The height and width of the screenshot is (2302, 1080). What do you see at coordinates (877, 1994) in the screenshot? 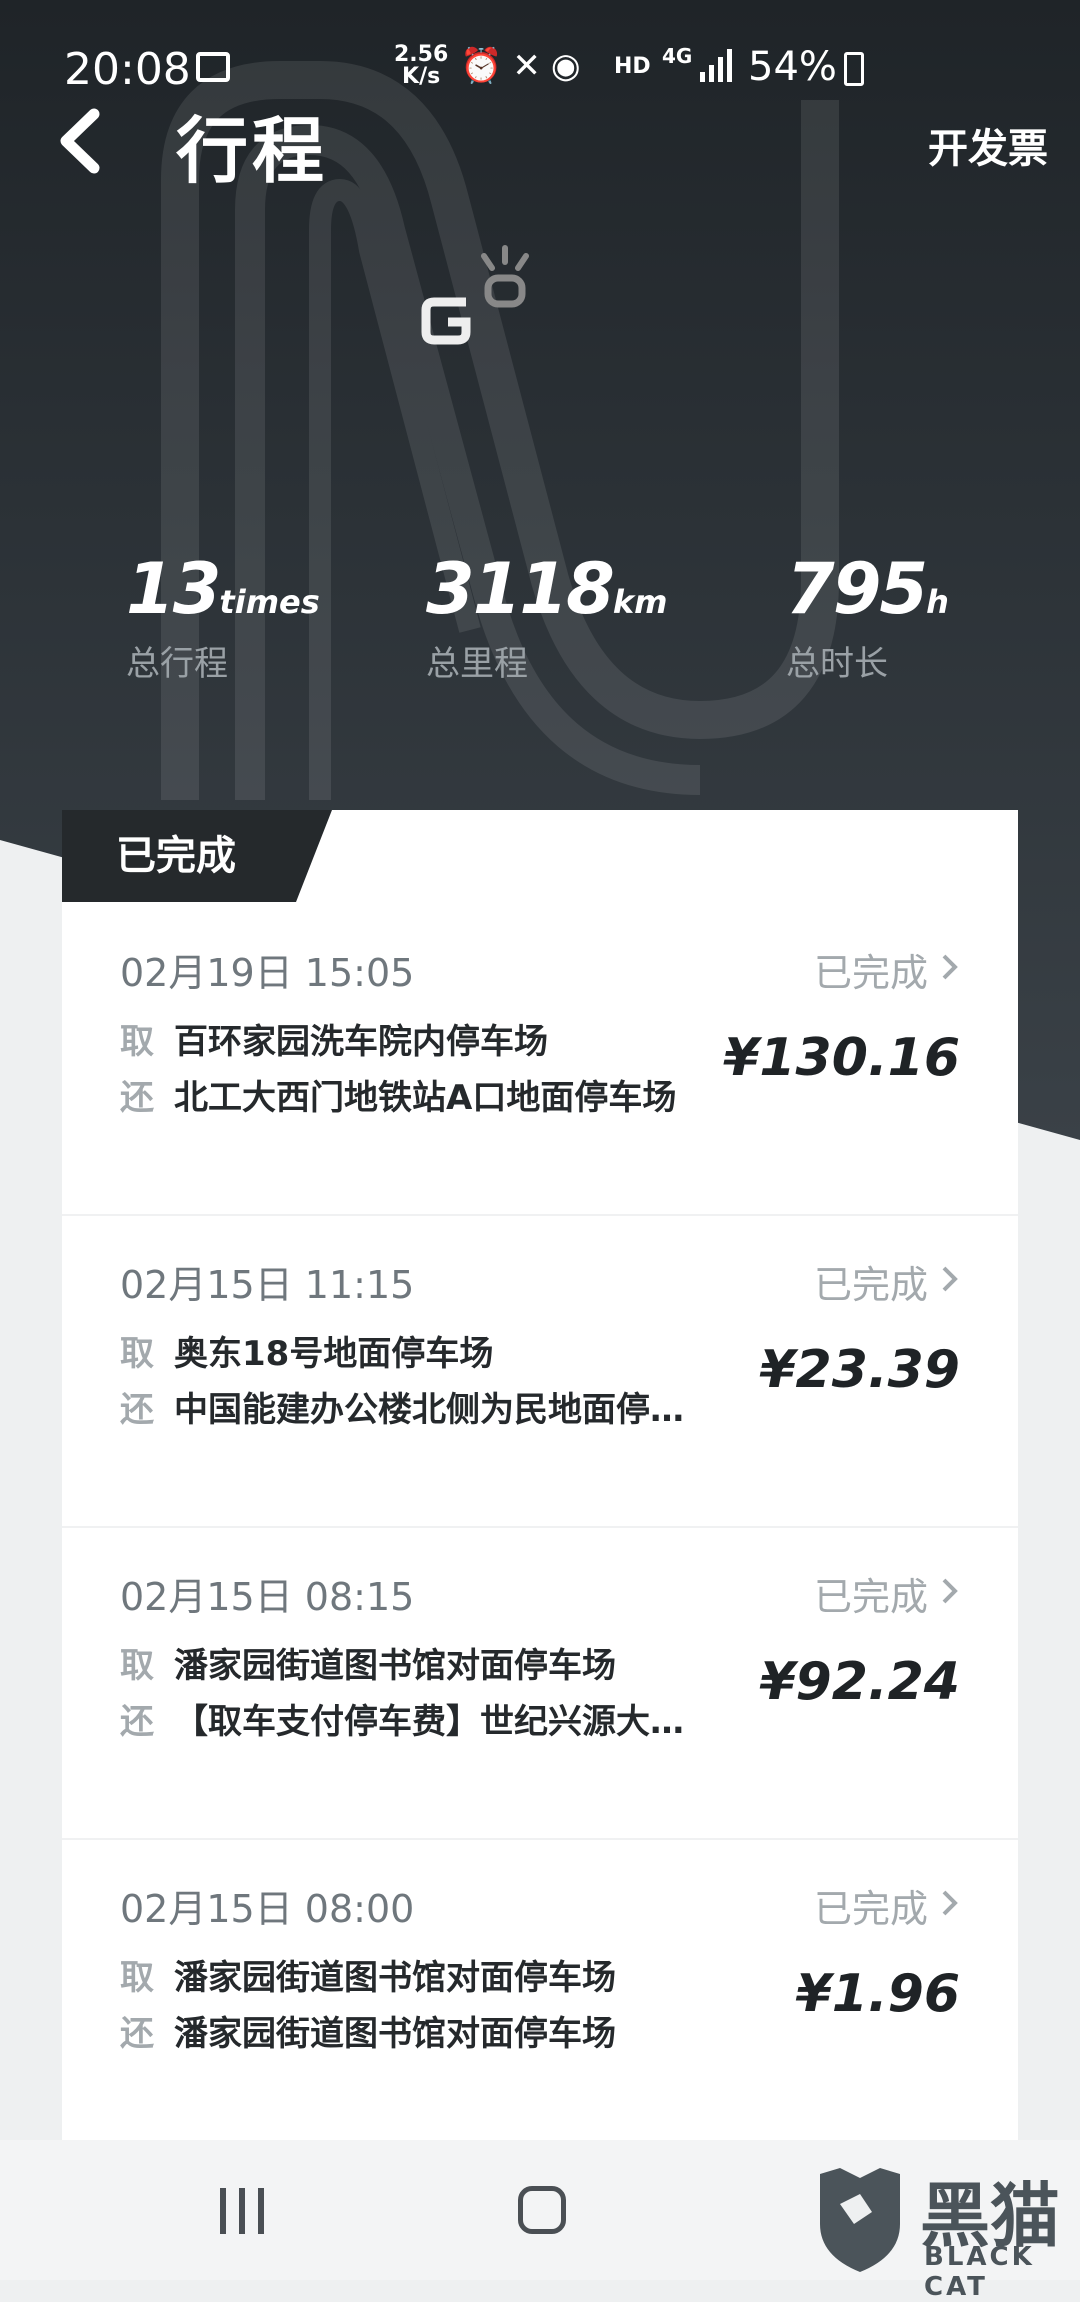
I see `trip-price: ¥1.96` at bounding box center [877, 1994].